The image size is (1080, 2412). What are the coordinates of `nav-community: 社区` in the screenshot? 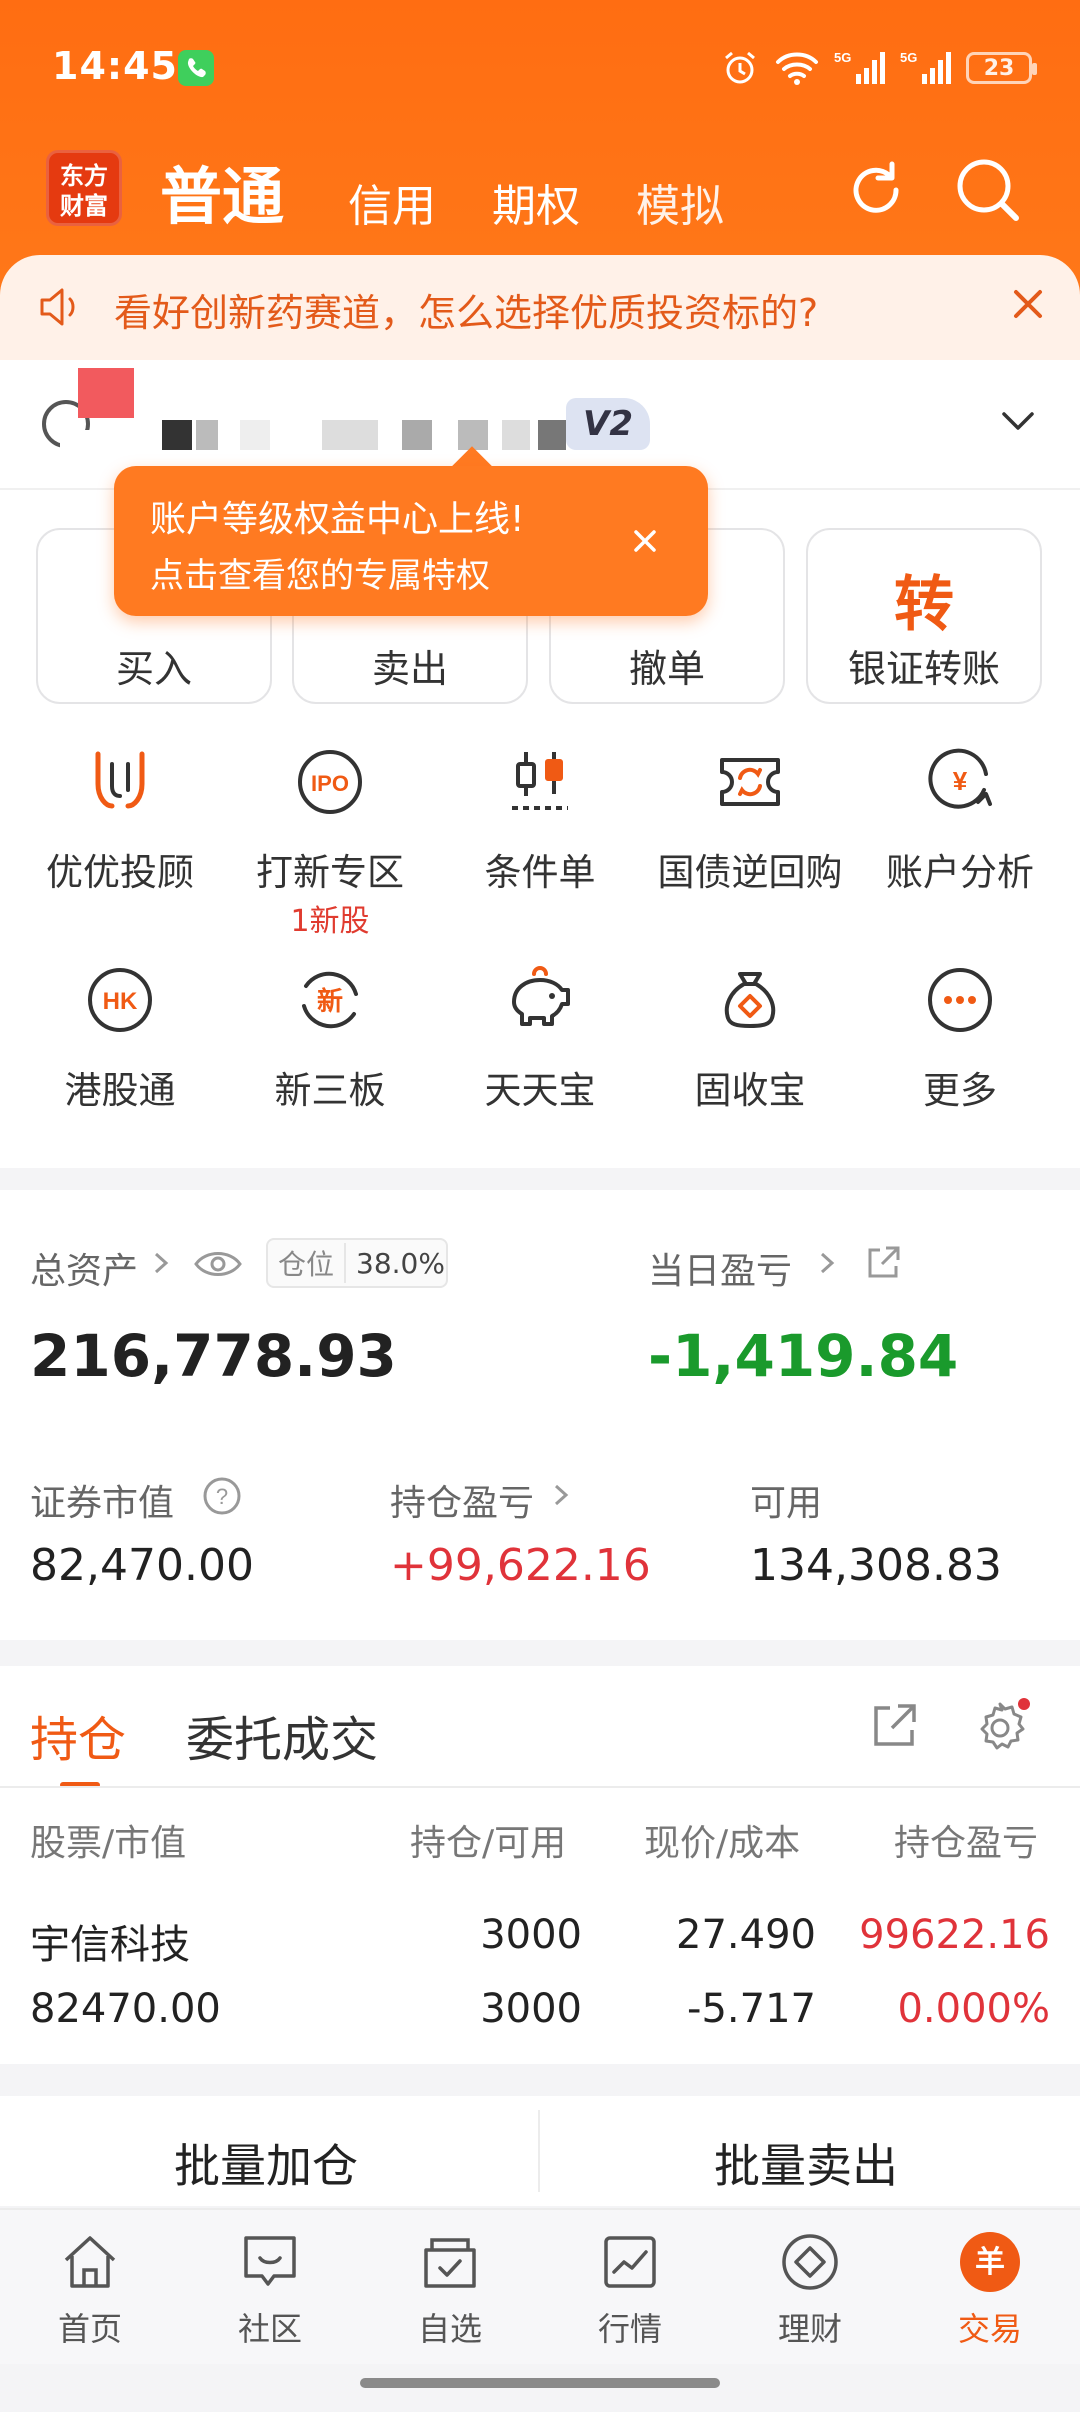 It's located at (270, 2290).